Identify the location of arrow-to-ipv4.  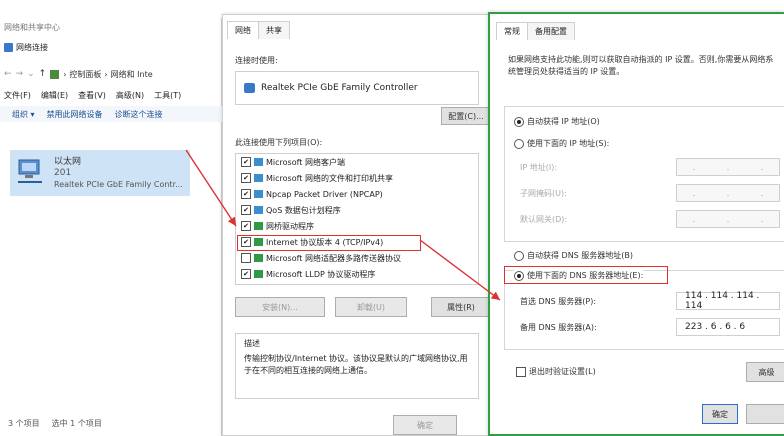
(211, 188).